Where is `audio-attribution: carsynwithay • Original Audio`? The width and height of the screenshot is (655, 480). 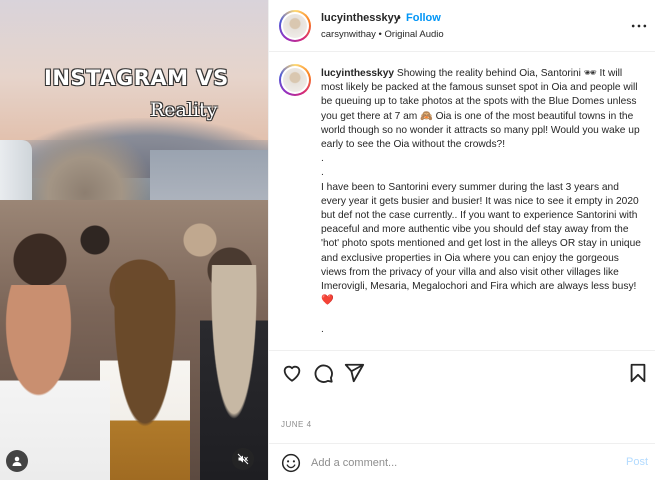 audio-attribution: carsynwithay • Original Audio is located at coordinates (382, 34).